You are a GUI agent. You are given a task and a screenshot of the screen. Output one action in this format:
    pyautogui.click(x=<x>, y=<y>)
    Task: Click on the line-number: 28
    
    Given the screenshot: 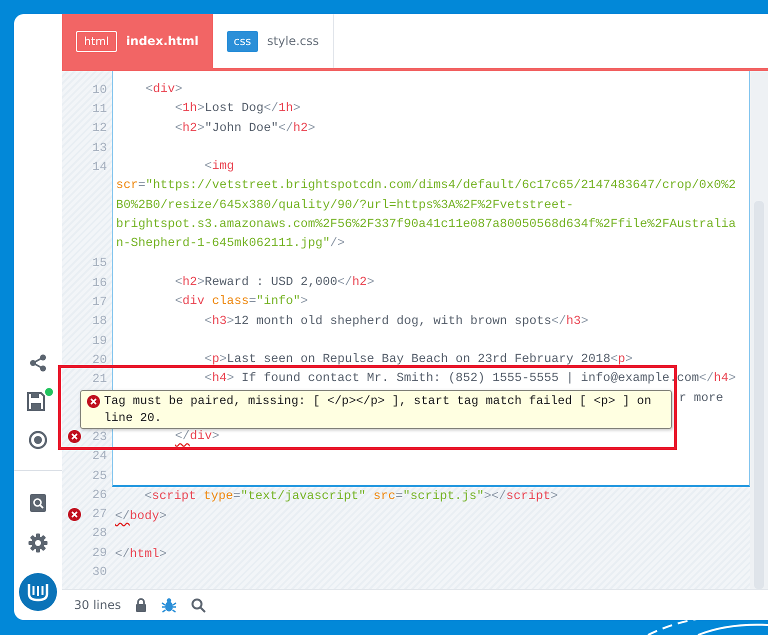 What is the action you would take?
    pyautogui.click(x=99, y=533)
    